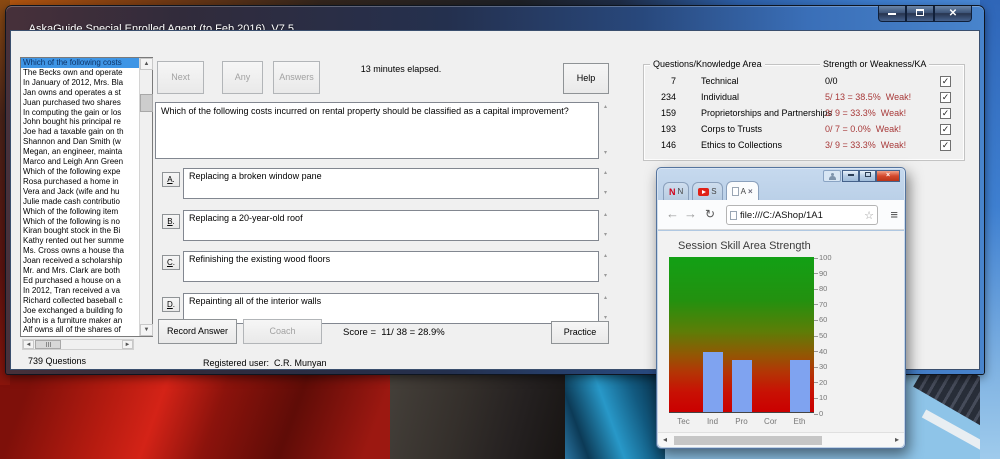 This screenshot has height=459, width=1000. Describe the element at coordinates (605, 153) in the screenshot. I see `question-scroll-down-icon: ▾` at that location.